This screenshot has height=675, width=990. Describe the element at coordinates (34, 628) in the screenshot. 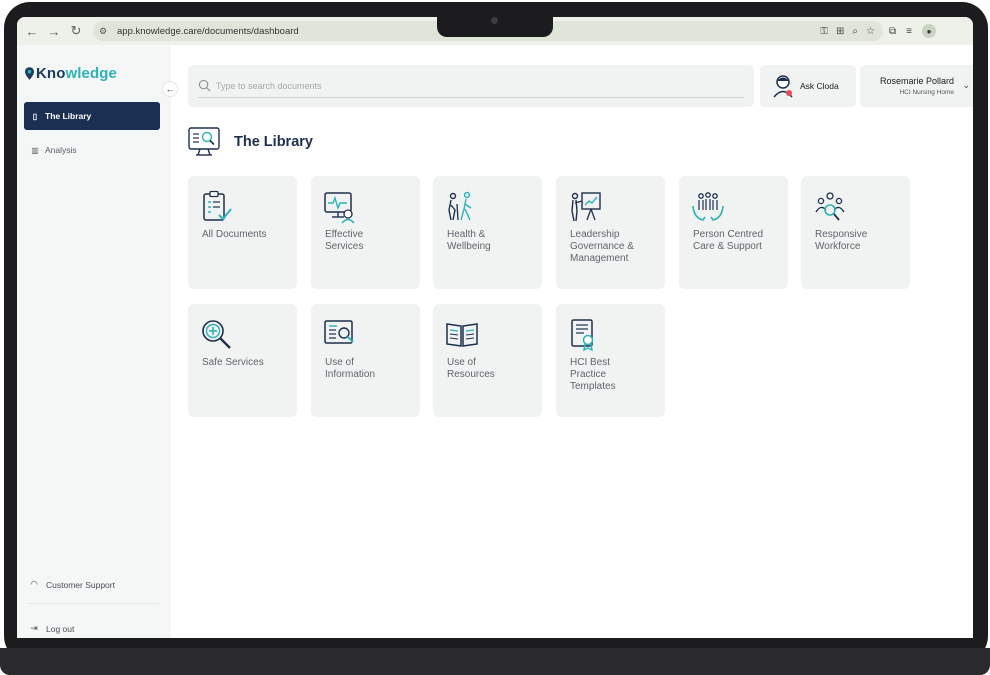

I see `logout-icon: ⇥` at that location.